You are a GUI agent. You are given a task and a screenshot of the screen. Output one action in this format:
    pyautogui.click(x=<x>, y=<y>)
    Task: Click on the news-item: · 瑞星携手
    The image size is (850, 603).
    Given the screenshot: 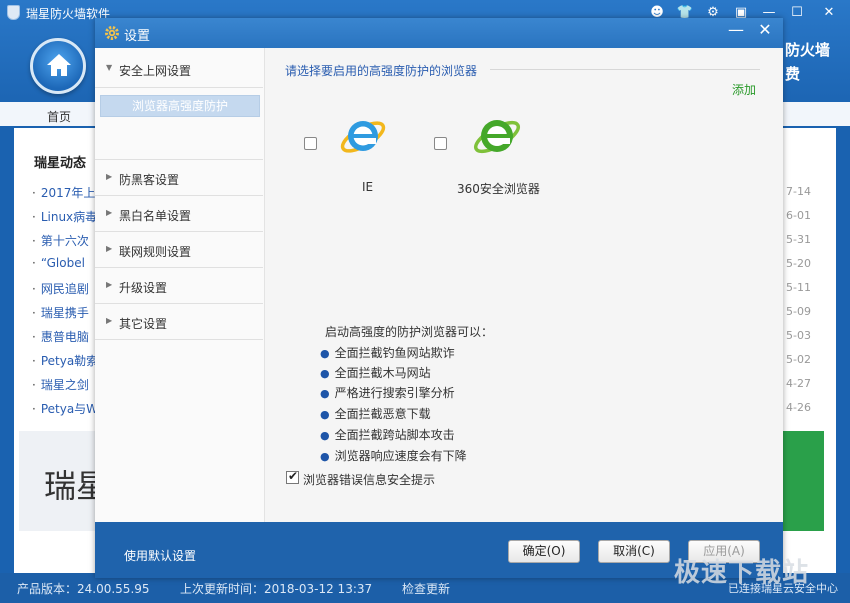 What is the action you would take?
    pyautogui.click(x=60, y=312)
    